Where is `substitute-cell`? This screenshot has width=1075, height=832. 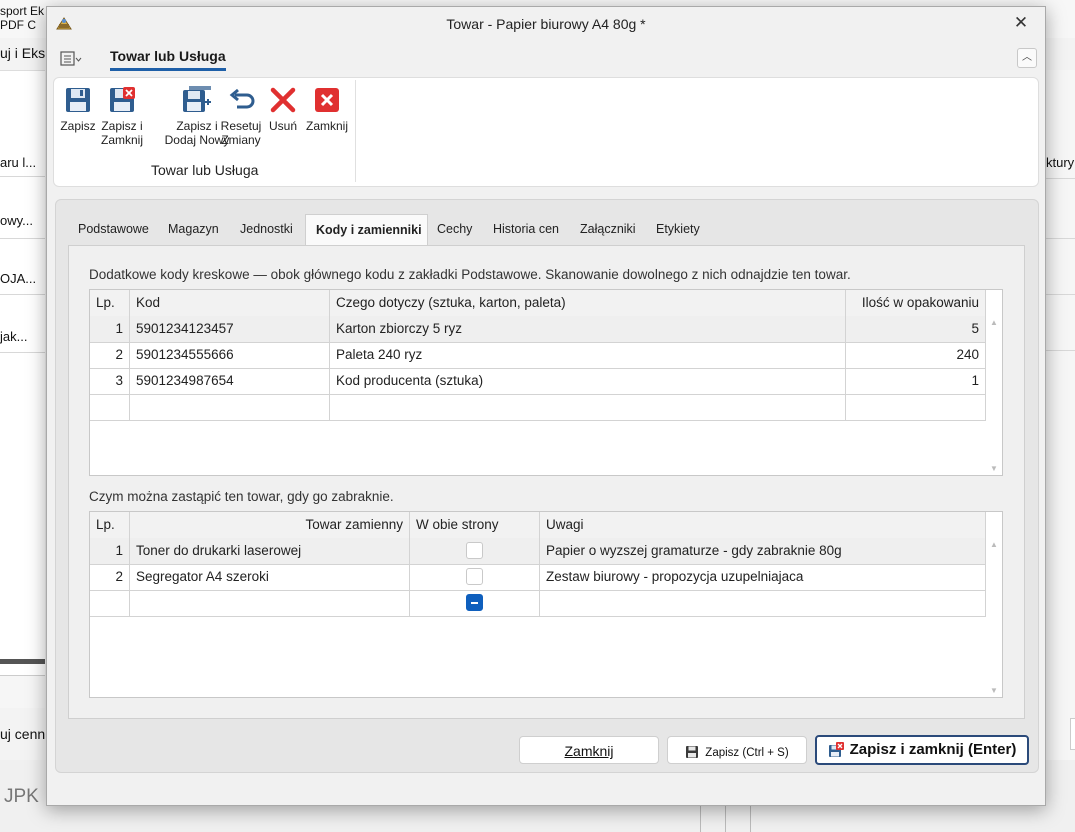
substitute-cell is located at coordinates (270, 603).